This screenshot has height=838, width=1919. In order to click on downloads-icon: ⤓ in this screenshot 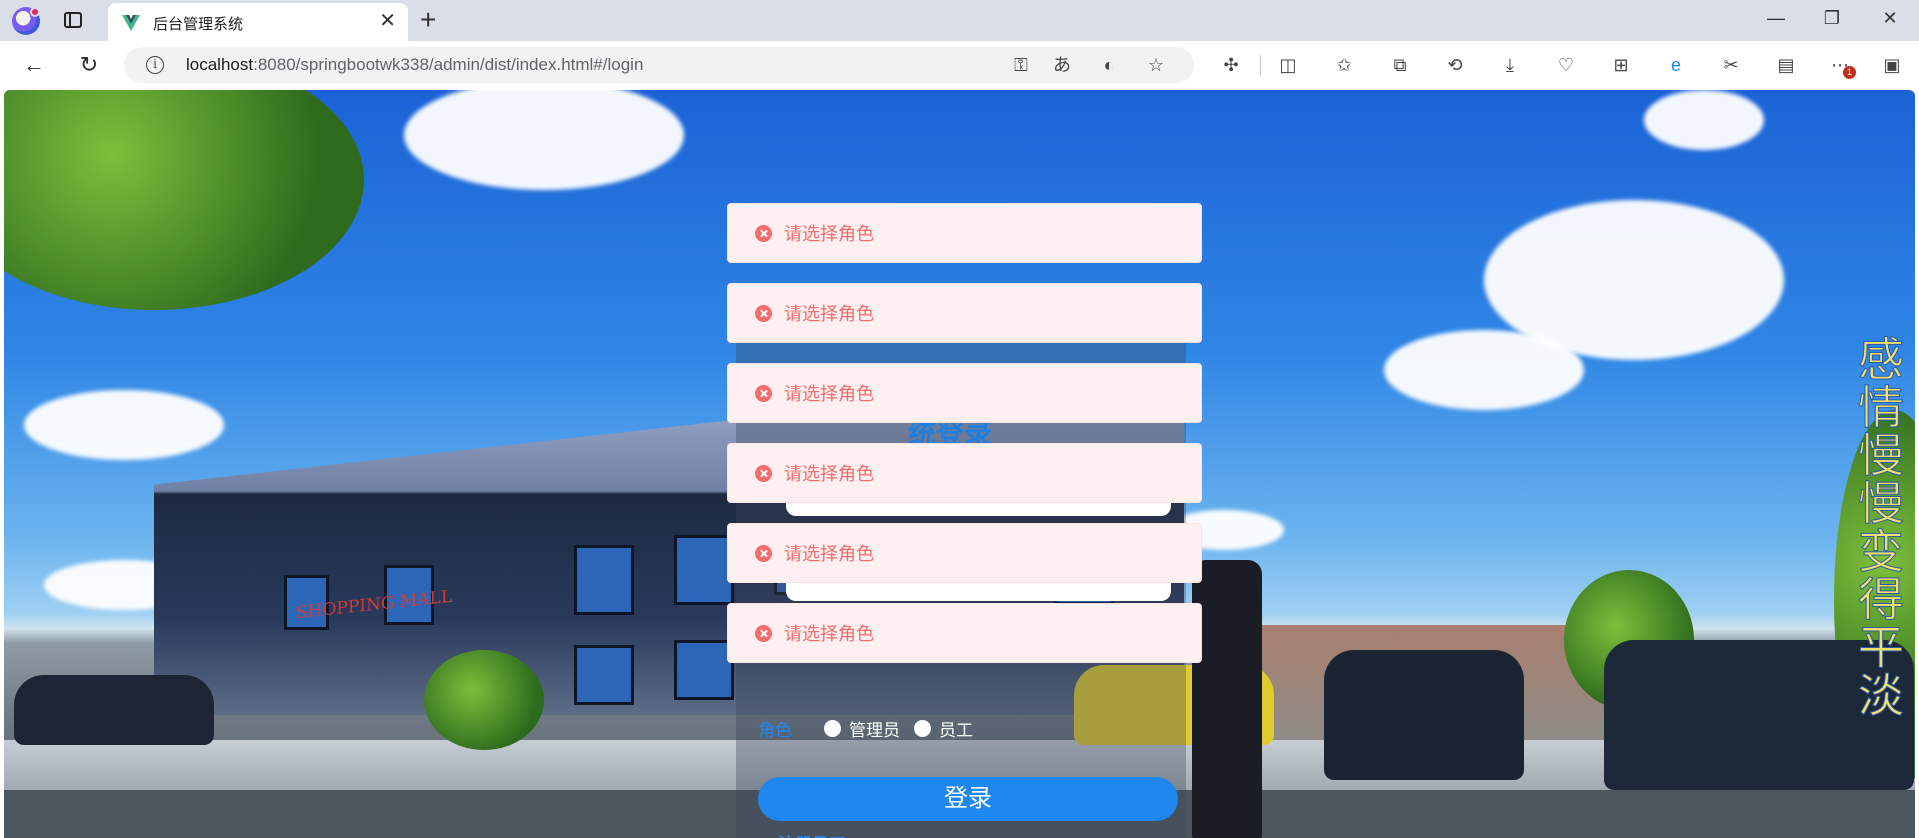, I will do `click(1510, 65)`.